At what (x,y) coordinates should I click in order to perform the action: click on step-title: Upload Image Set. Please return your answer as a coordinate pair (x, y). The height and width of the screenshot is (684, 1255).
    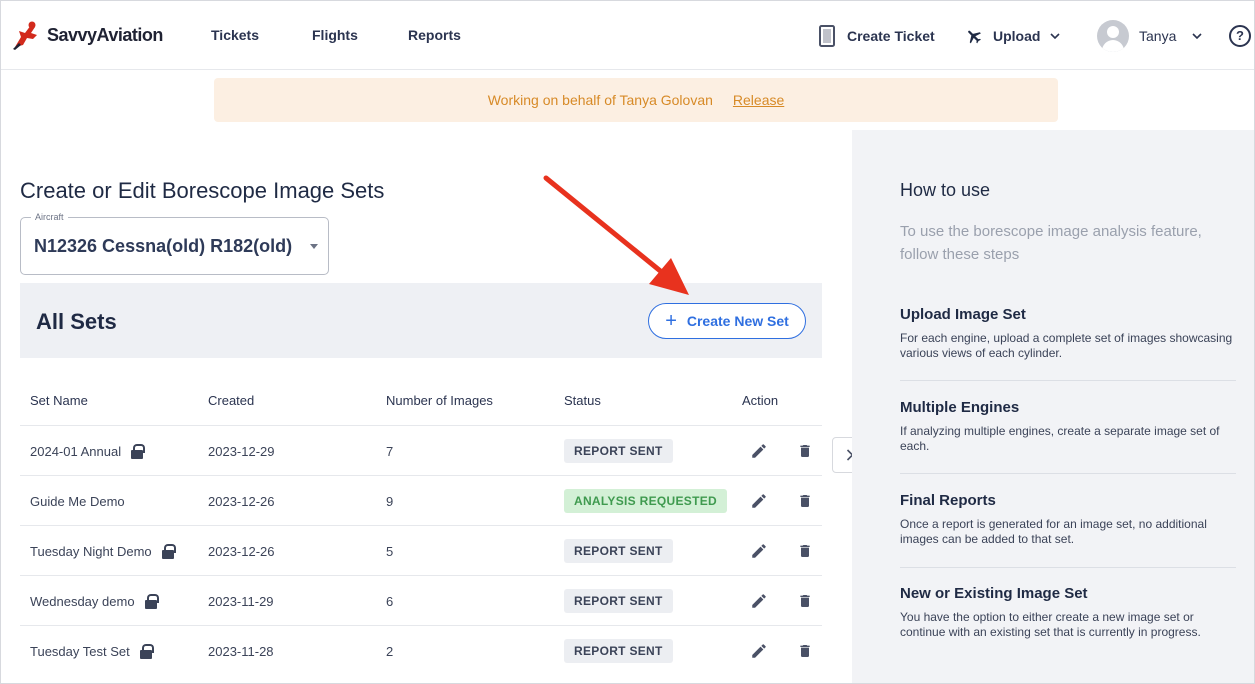
    Looking at the image, I should click on (963, 314).